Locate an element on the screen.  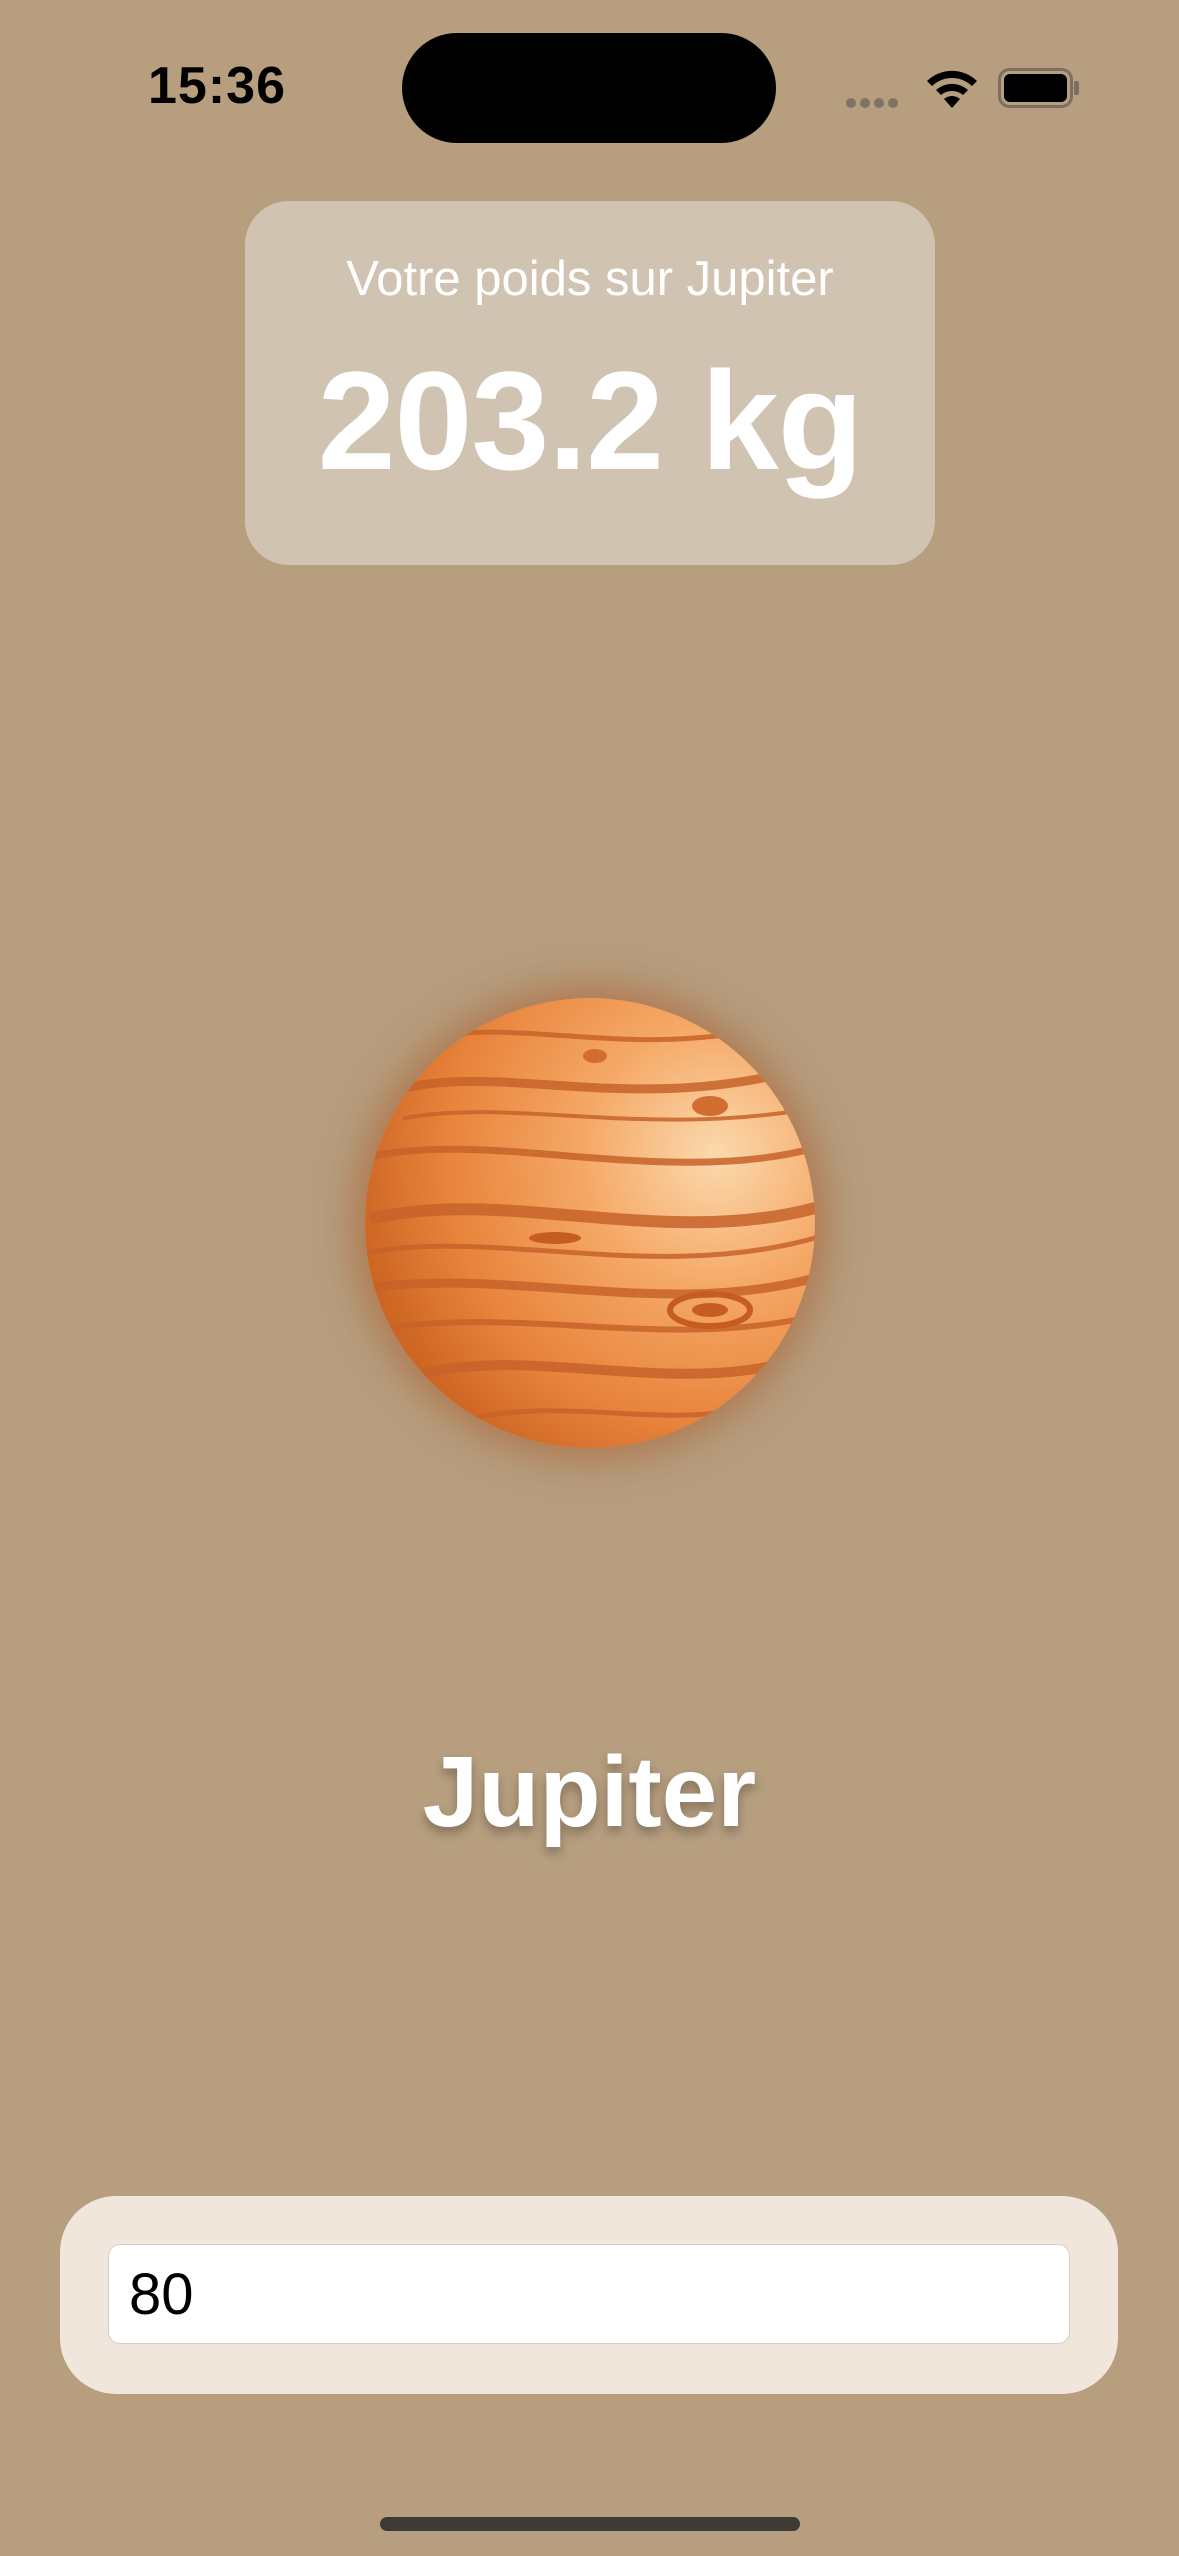
weight-card: Votre poids sur Jupiter 203.2 kg is located at coordinates (590, 383).